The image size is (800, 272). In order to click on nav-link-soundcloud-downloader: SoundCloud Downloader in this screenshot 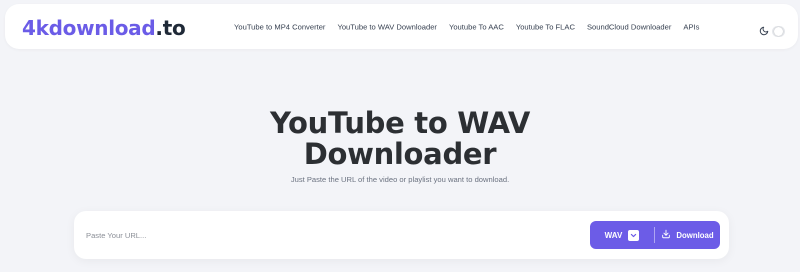, I will do `click(629, 27)`.